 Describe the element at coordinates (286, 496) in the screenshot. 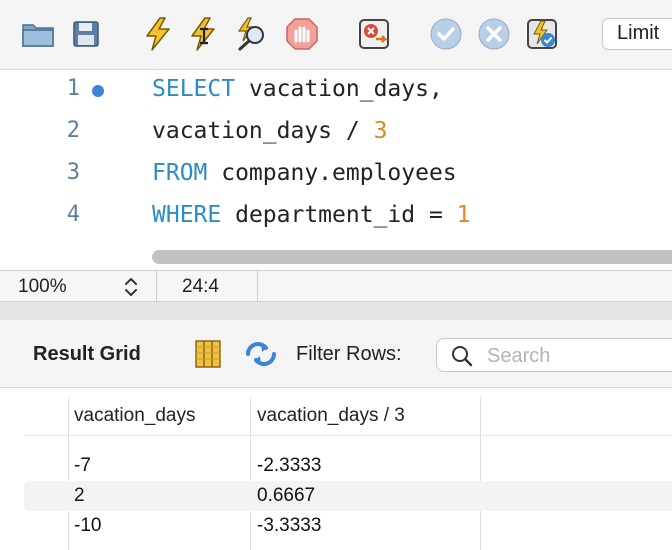

I see `table-cell: 0.6667` at that location.